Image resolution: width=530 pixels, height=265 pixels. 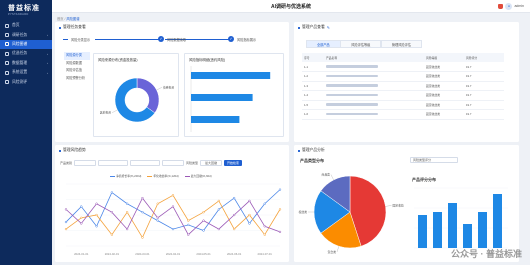 I want to click on brand-logo: 普益标准 PYSTANDARD, so click(x=26, y=10).